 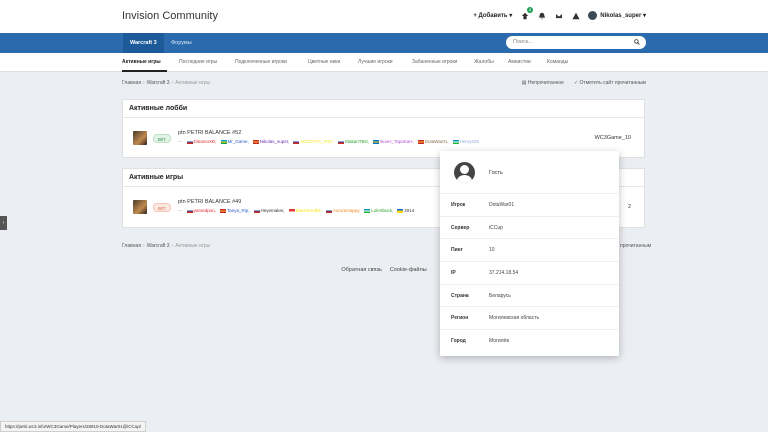 What do you see at coordinates (408, 270) in the screenshot?
I see `cookies-link: Cookie-файлы` at bounding box center [408, 270].